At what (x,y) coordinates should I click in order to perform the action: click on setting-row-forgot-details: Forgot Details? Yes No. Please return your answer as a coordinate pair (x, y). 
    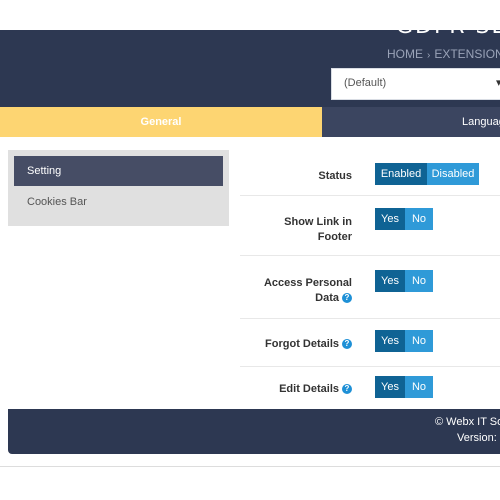
    Looking at the image, I should click on (370, 343).